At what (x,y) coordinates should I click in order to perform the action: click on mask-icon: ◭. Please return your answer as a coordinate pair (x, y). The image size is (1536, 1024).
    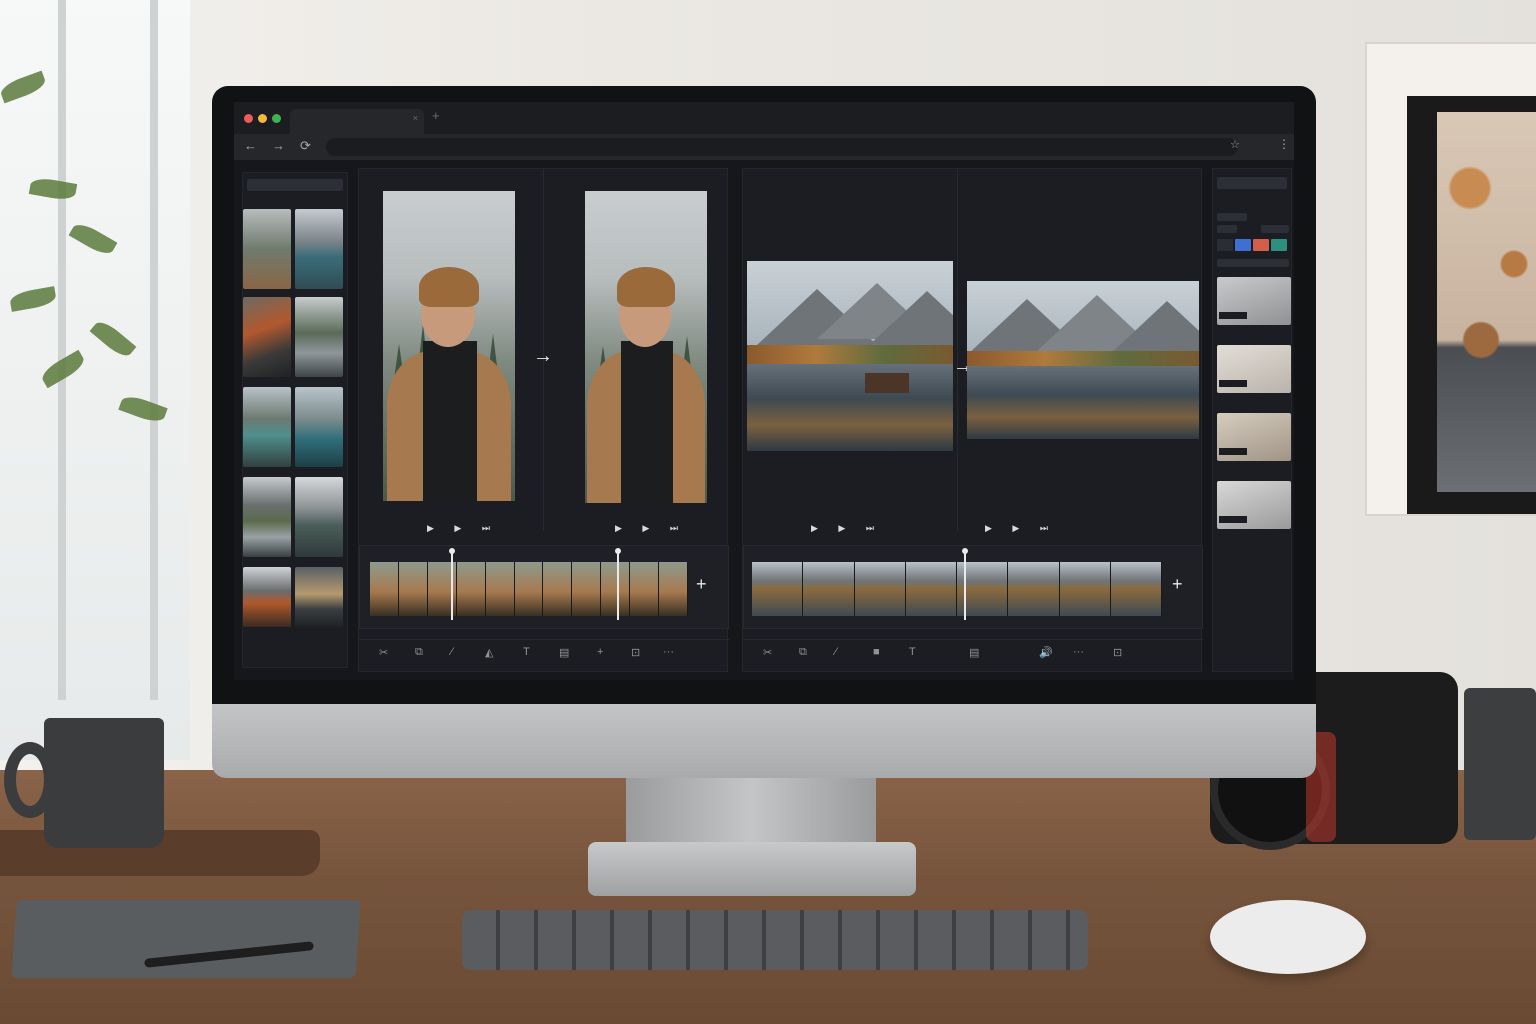
    Looking at the image, I should click on (489, 652).